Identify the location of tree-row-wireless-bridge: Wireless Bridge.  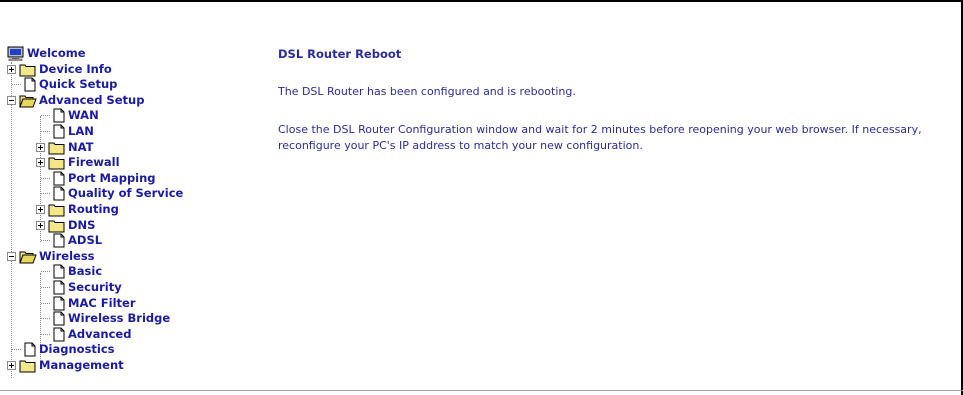
(132, 319).